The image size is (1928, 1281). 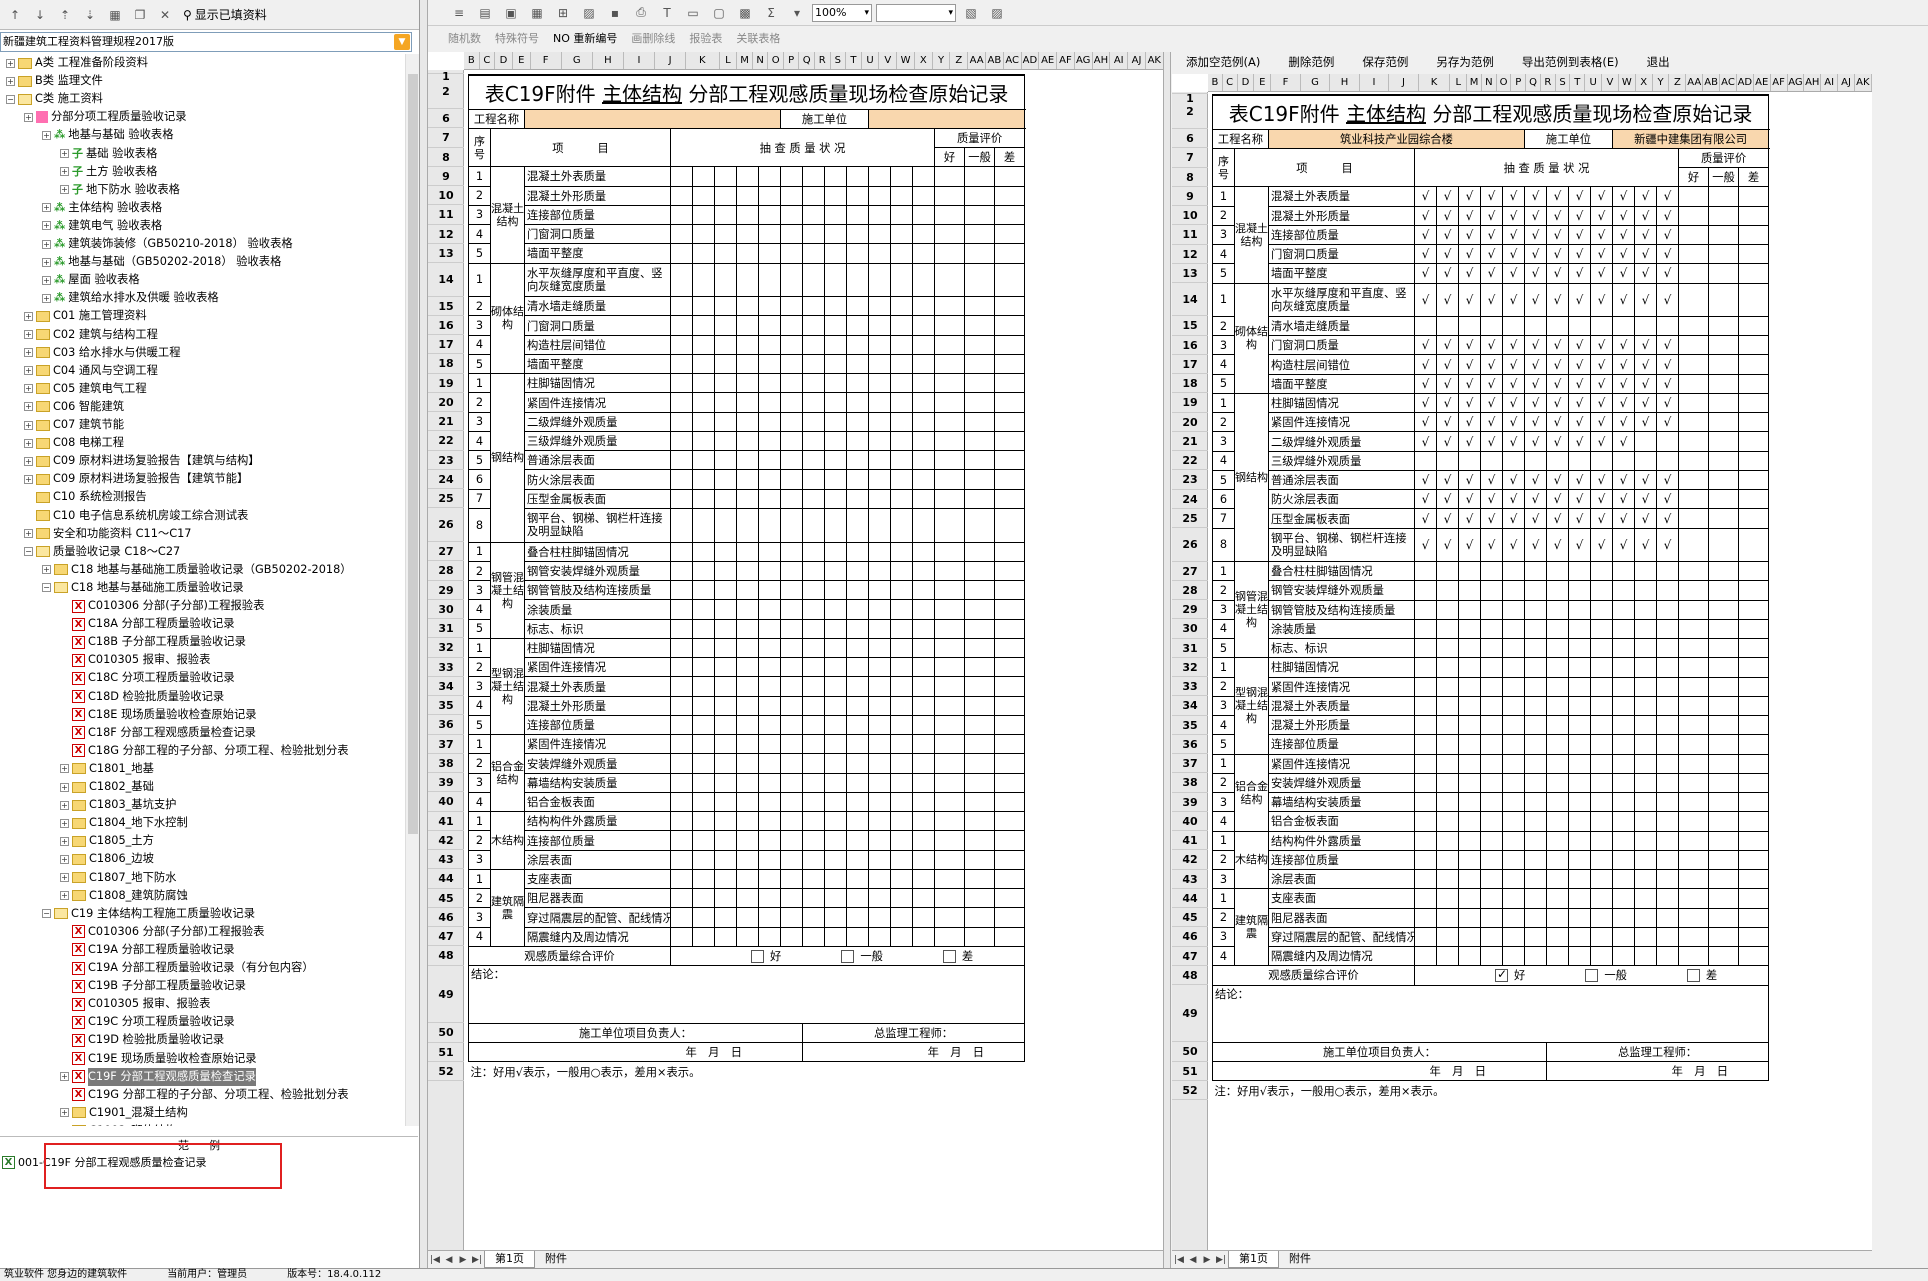 What do you see at coordinates (1300, 1259) in the screenshot?
I see `tab-attachment: 附件` at bounding box center [1300, 1259].